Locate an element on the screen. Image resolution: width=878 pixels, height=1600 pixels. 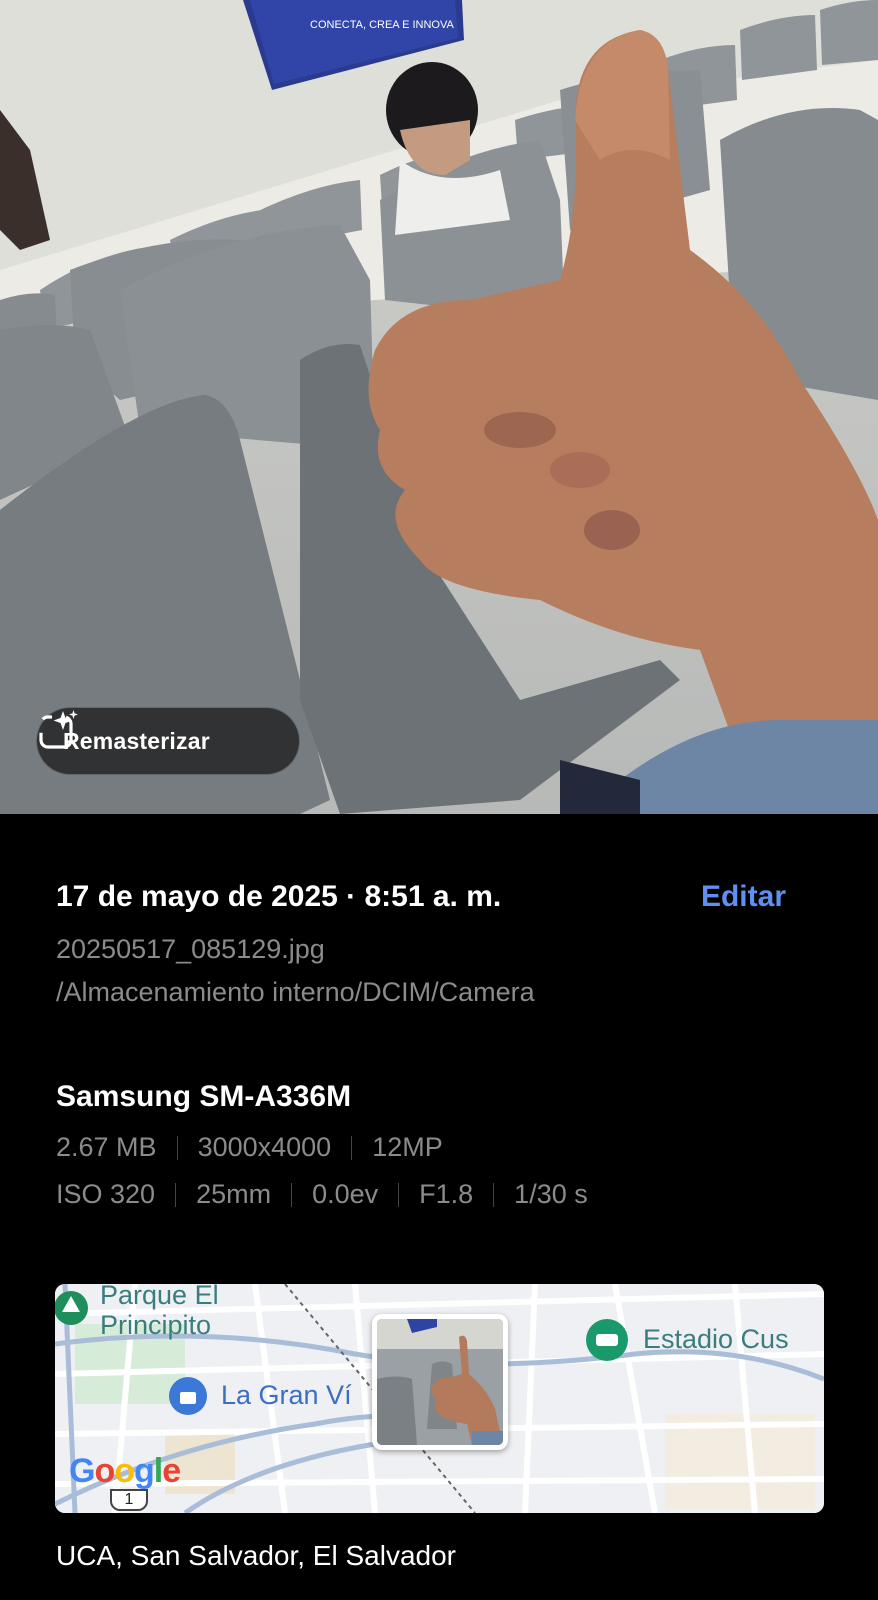
focal-length: 25mm is located at coordinates (234, 1194).